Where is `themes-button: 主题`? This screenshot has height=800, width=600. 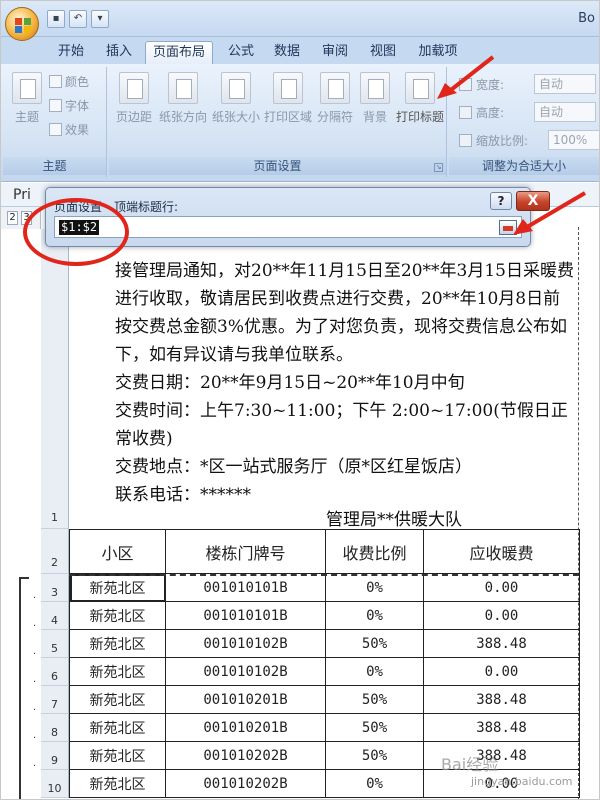
themes-button: 主题 is located at coordinates (27, 98).